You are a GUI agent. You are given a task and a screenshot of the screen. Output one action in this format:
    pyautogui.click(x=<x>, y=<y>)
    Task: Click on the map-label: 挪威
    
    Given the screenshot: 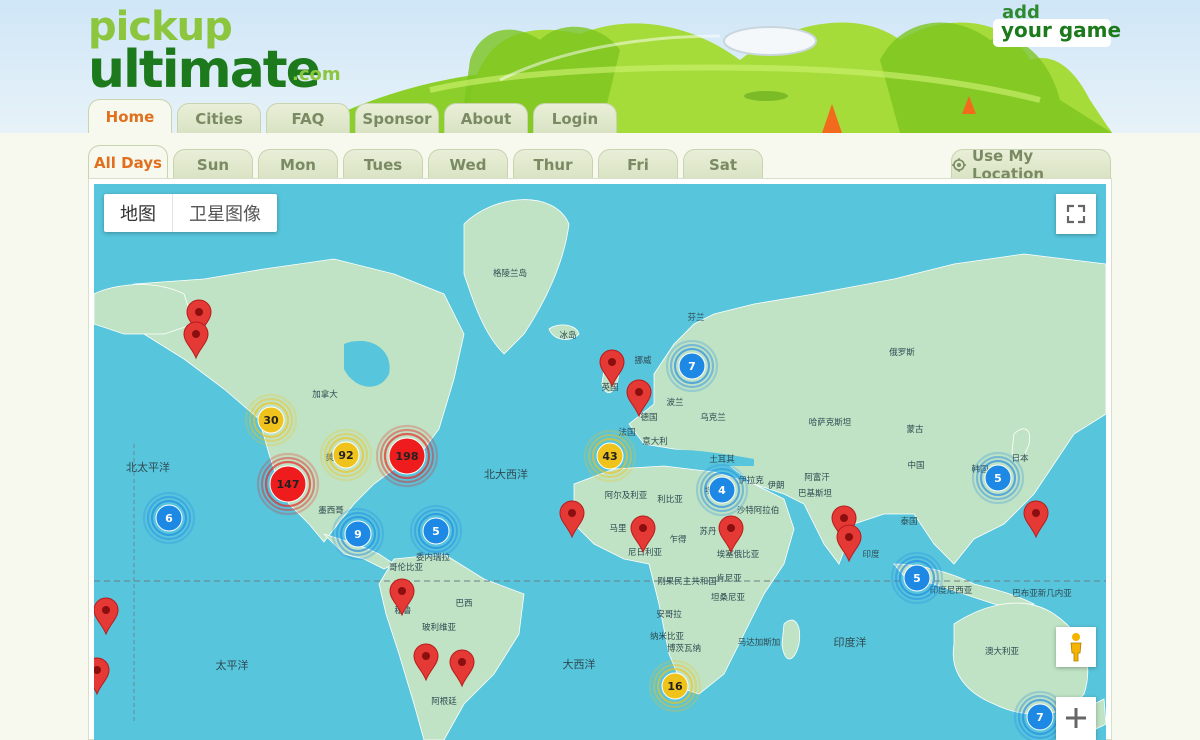 What is the action you would take?
    pyautogui.click(x=643, y=360)
    